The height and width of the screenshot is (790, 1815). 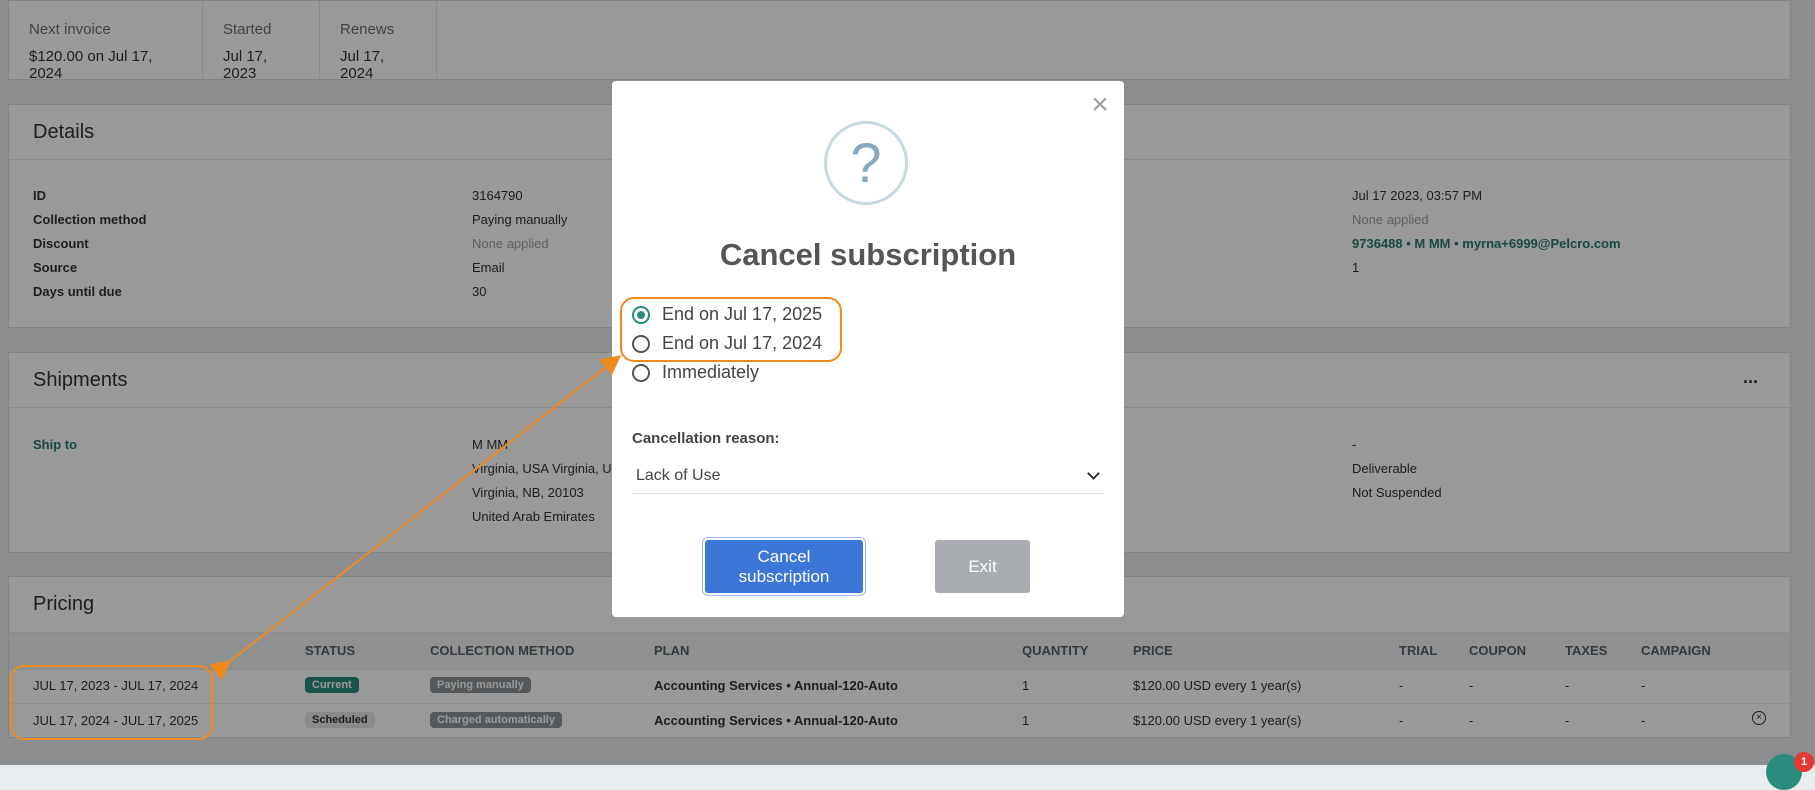 What do you see at coordinates (1804, 762) in the screenshot?
I see `notification-badge: 1` at bounding box center [1804, 762].